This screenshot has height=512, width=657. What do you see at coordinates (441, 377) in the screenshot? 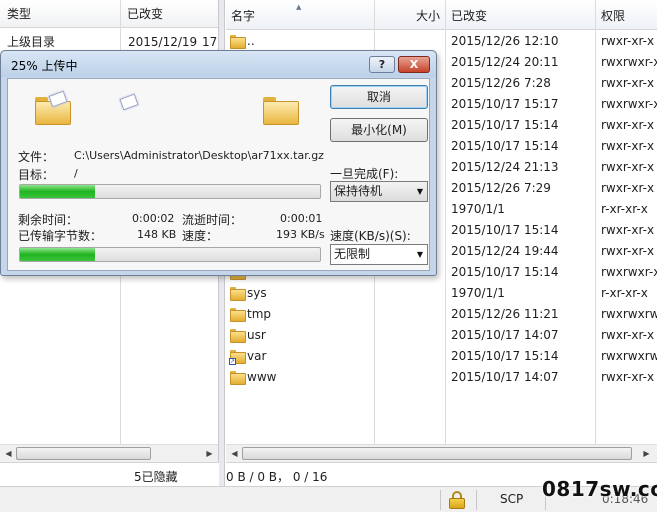
I see `remote-file-row: www 2015/10/17 14:07 rwxr-xr-x` at bounding box center [441, 377].